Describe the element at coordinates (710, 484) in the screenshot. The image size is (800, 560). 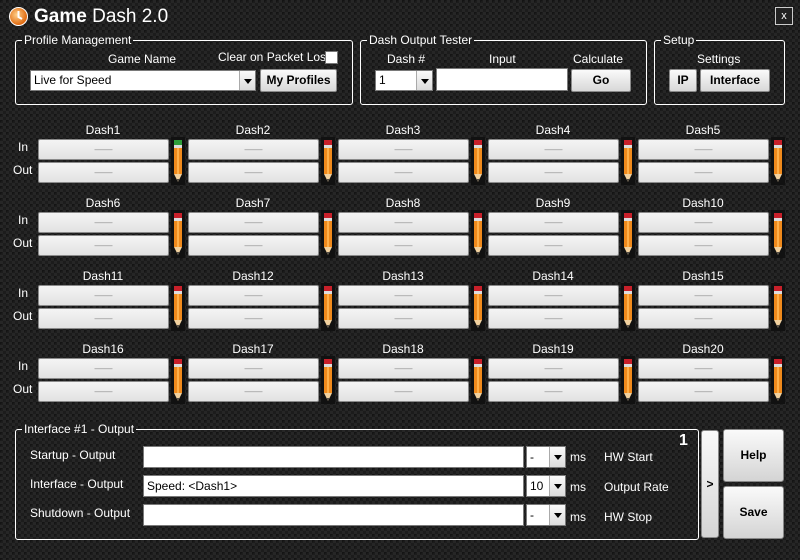
I see `next-interface-button: >` at that location.